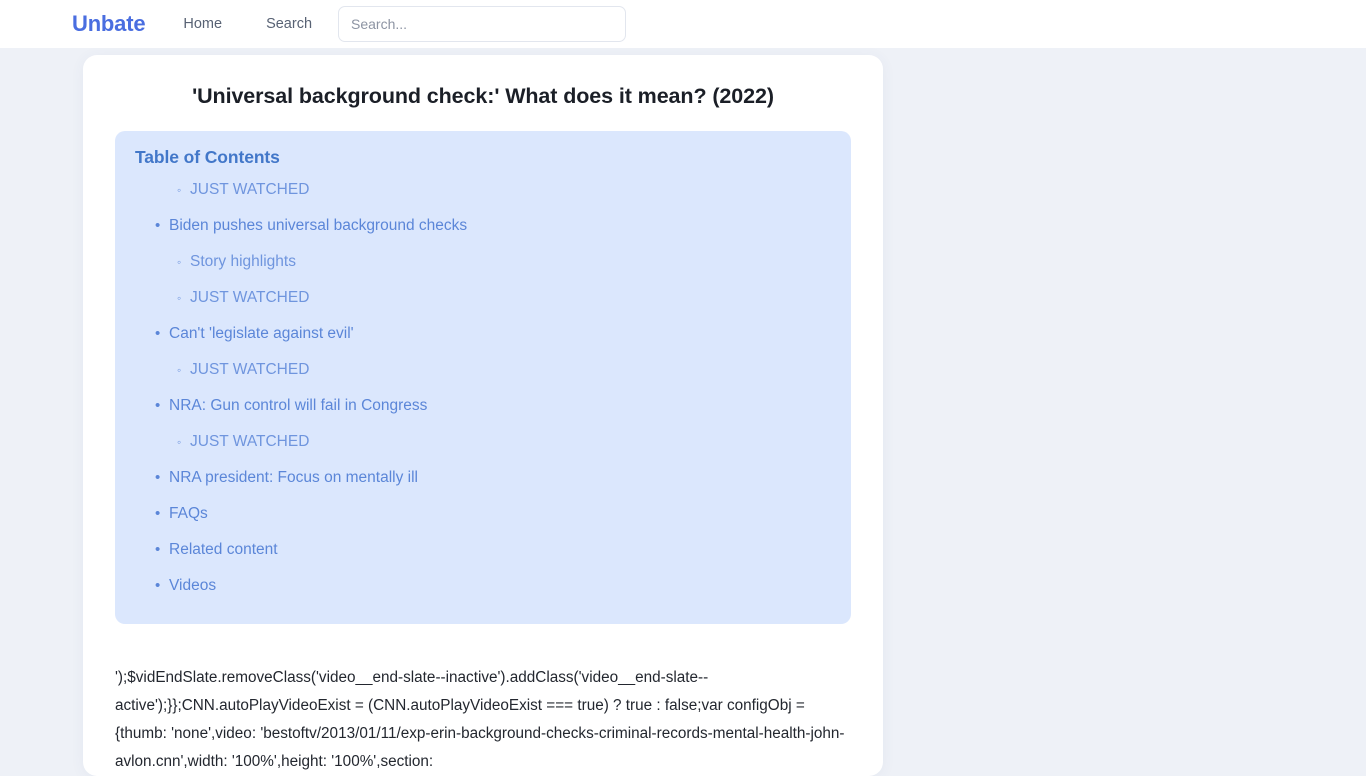  What do you see at coordinates (483, 478) in the screenshot?
I see `toc-item: • NRA president: Focus on mentally ill` at bounding box center [483, 478].